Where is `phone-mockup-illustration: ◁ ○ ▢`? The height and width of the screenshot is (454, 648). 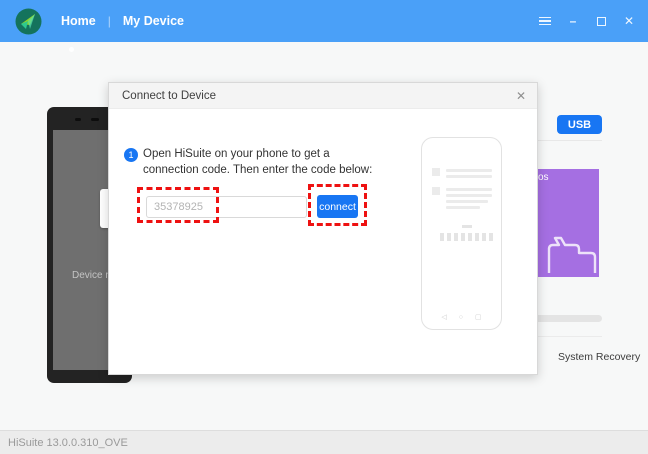 phone-mockup-illustration: ◁ ○ ▢ is located at coordinates (461, 233).